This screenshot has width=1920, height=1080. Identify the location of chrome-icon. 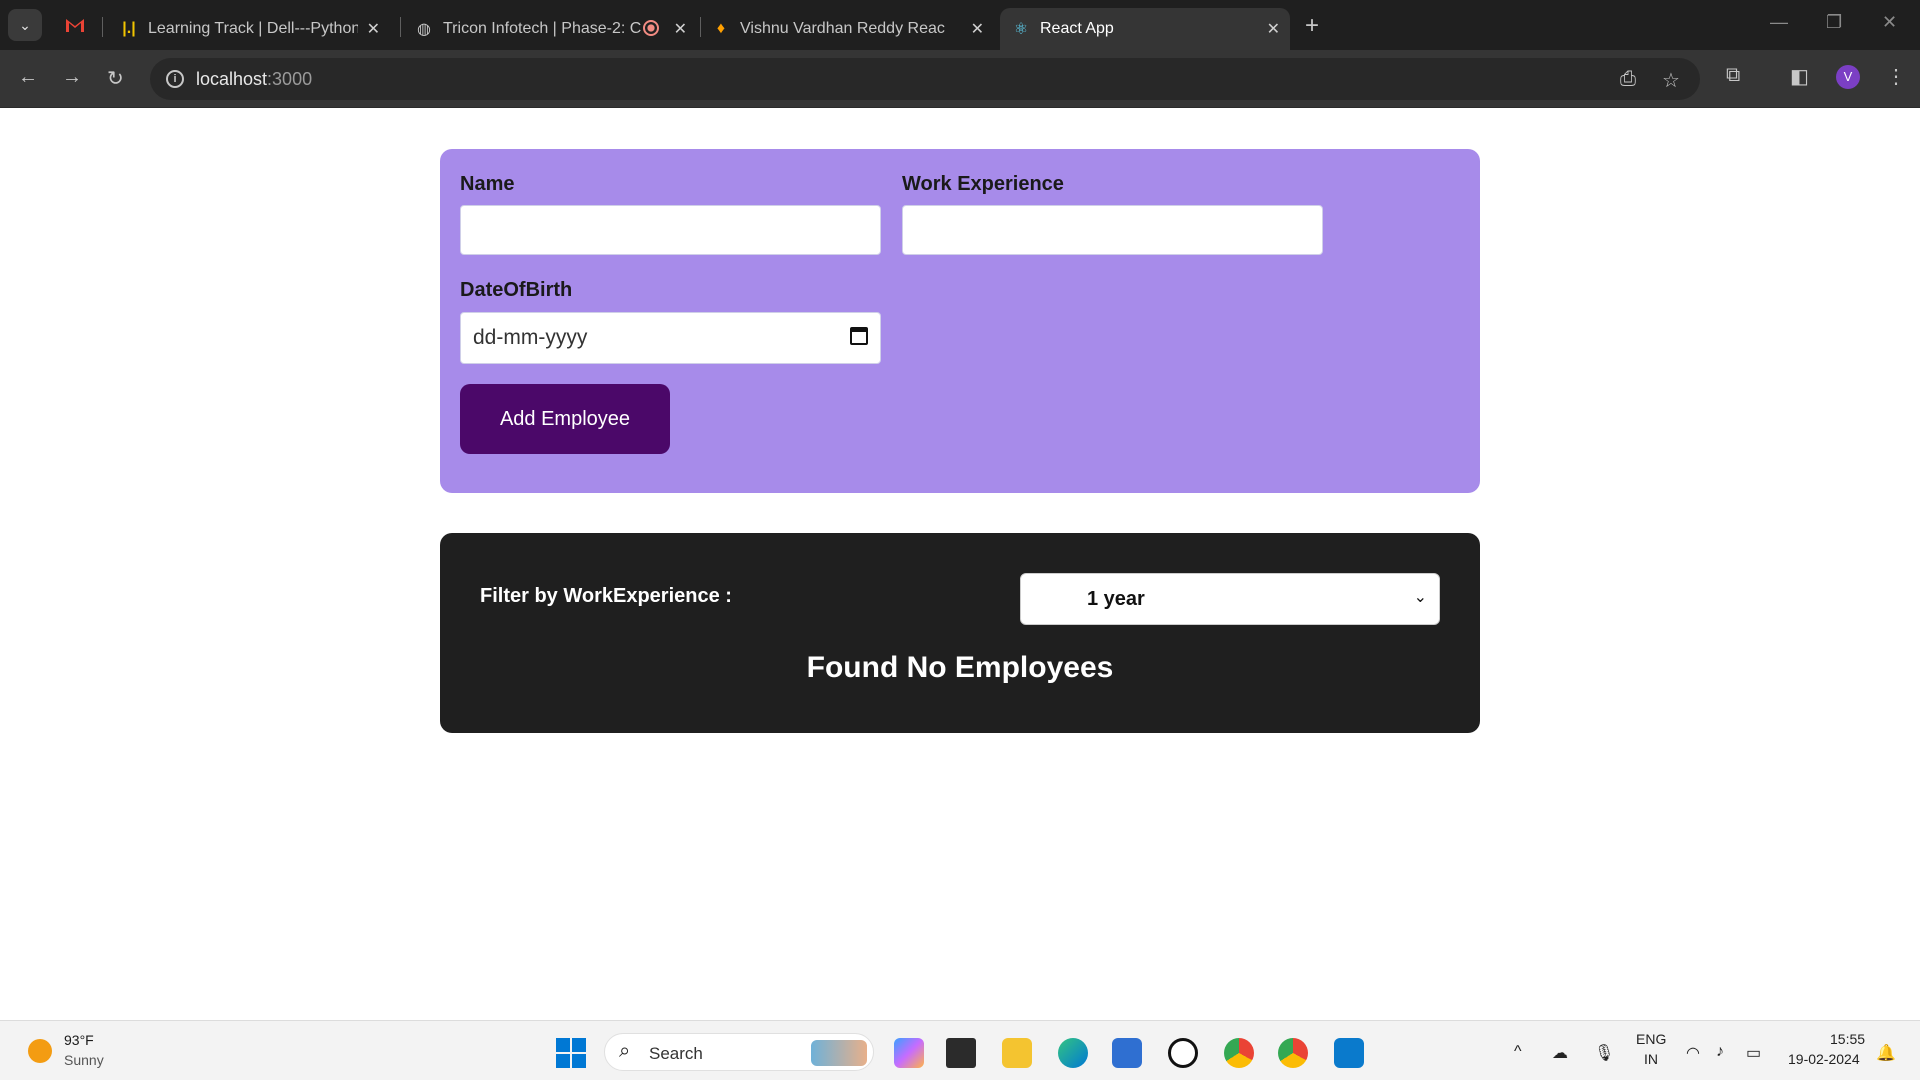
(1239, 1053).